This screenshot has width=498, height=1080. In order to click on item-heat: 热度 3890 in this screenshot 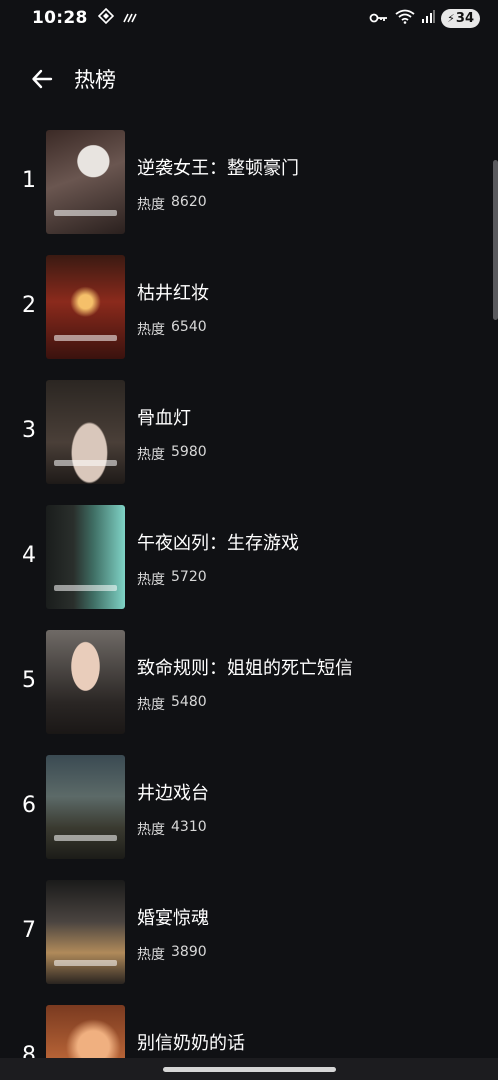, I will do `click(173, 954)`.